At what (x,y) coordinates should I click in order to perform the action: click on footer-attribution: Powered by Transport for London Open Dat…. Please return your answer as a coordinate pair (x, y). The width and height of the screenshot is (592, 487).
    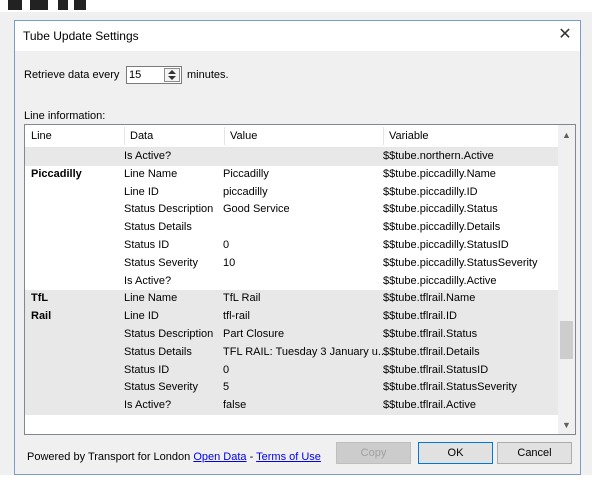
    Looking at the image, I should click on (174, 457).